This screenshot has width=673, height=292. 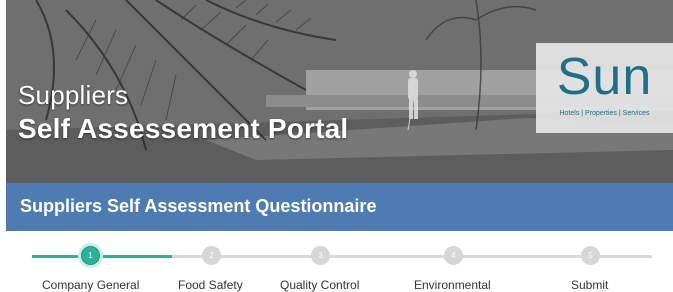 What do you see at coordinates (589, 285) in the screenshot?
I see `step-5-label: Submit` at bounding box center [589, 285].